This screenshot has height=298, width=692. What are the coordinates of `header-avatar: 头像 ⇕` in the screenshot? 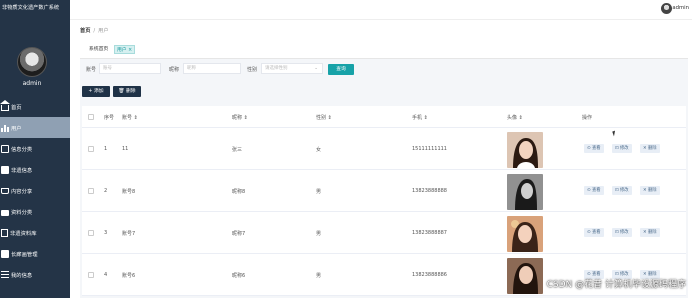 It's located at (515, 117).